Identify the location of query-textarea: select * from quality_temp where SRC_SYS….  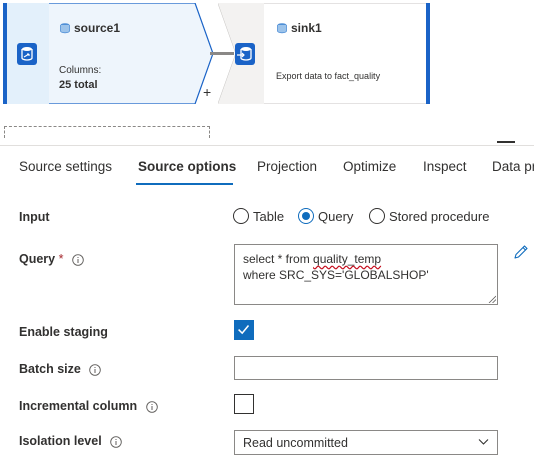
(366, 274).